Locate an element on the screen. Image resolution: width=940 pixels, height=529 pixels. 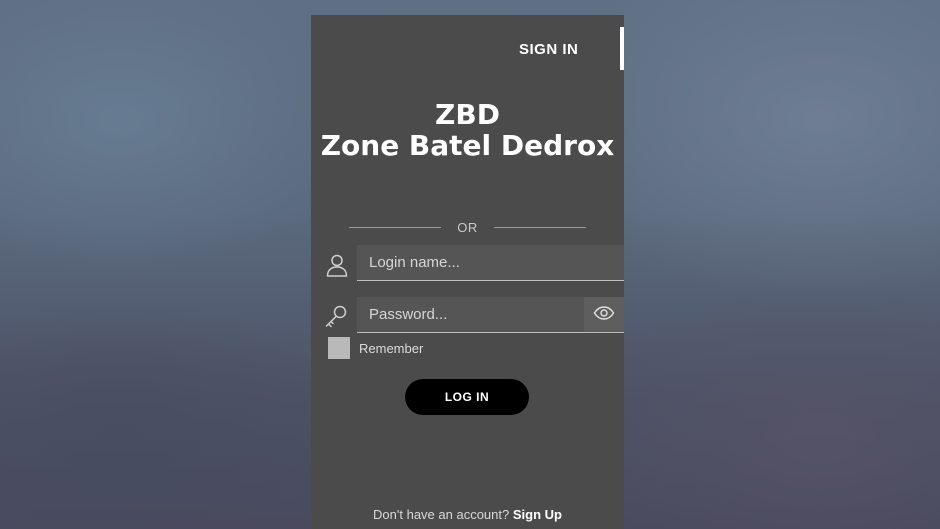
password-input is located at coordinates (469, 314).